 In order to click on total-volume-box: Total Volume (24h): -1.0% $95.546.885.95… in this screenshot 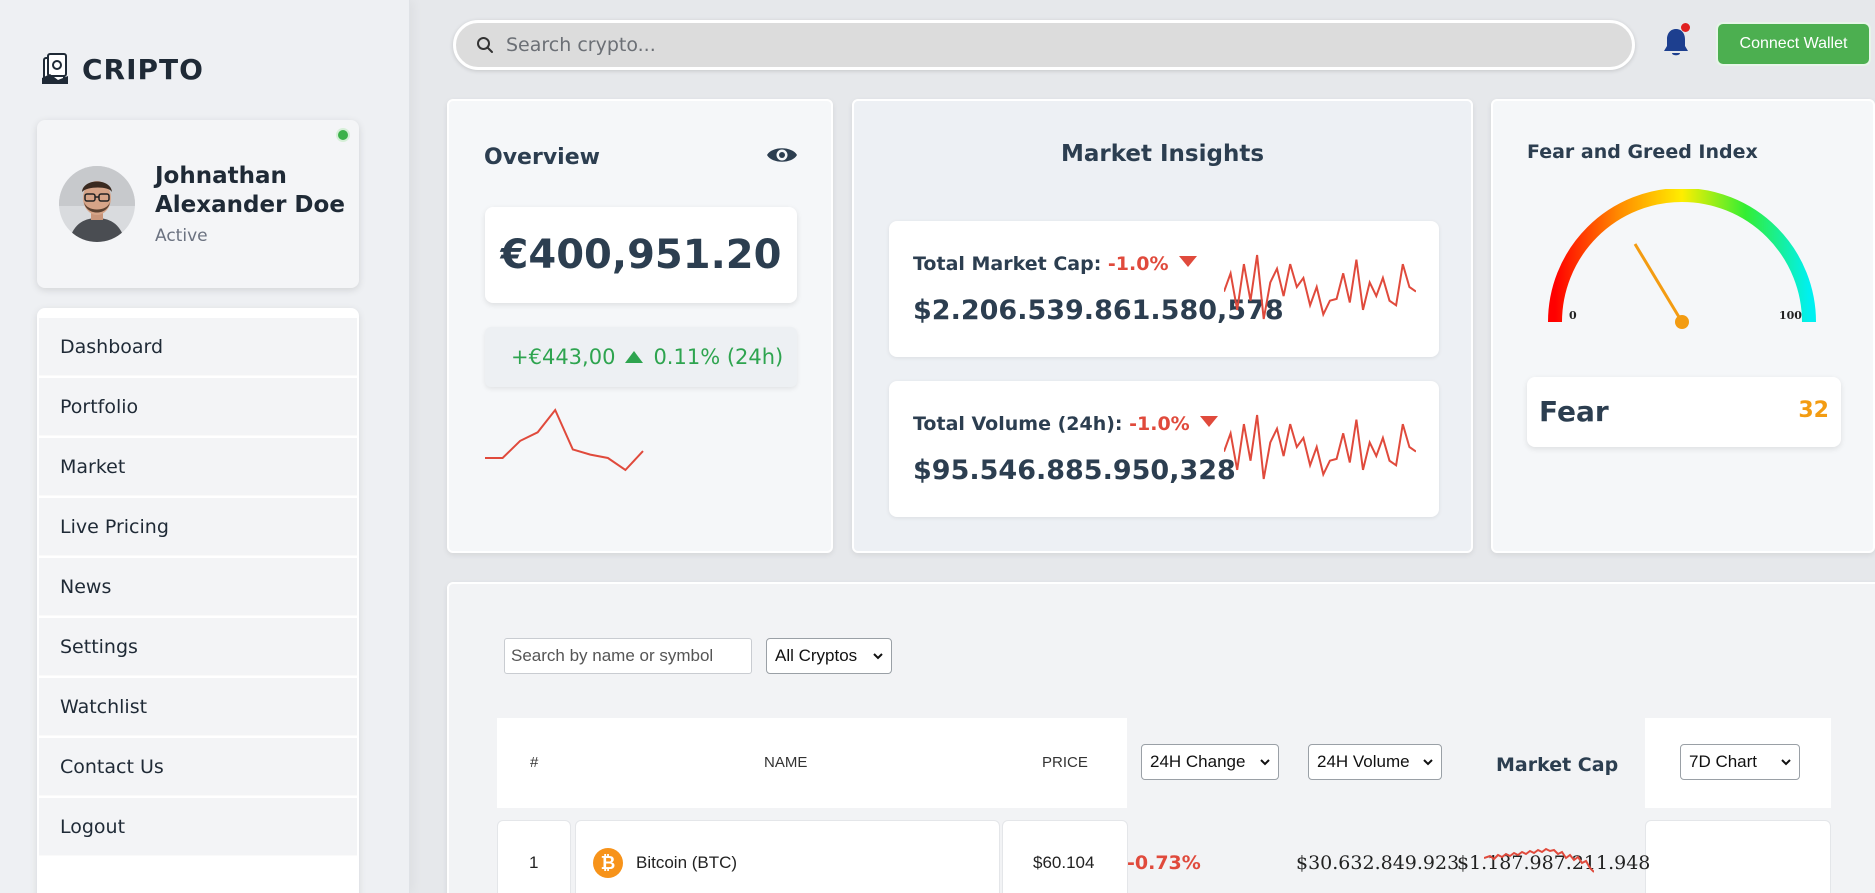, I will do `click(1164, 449)`.